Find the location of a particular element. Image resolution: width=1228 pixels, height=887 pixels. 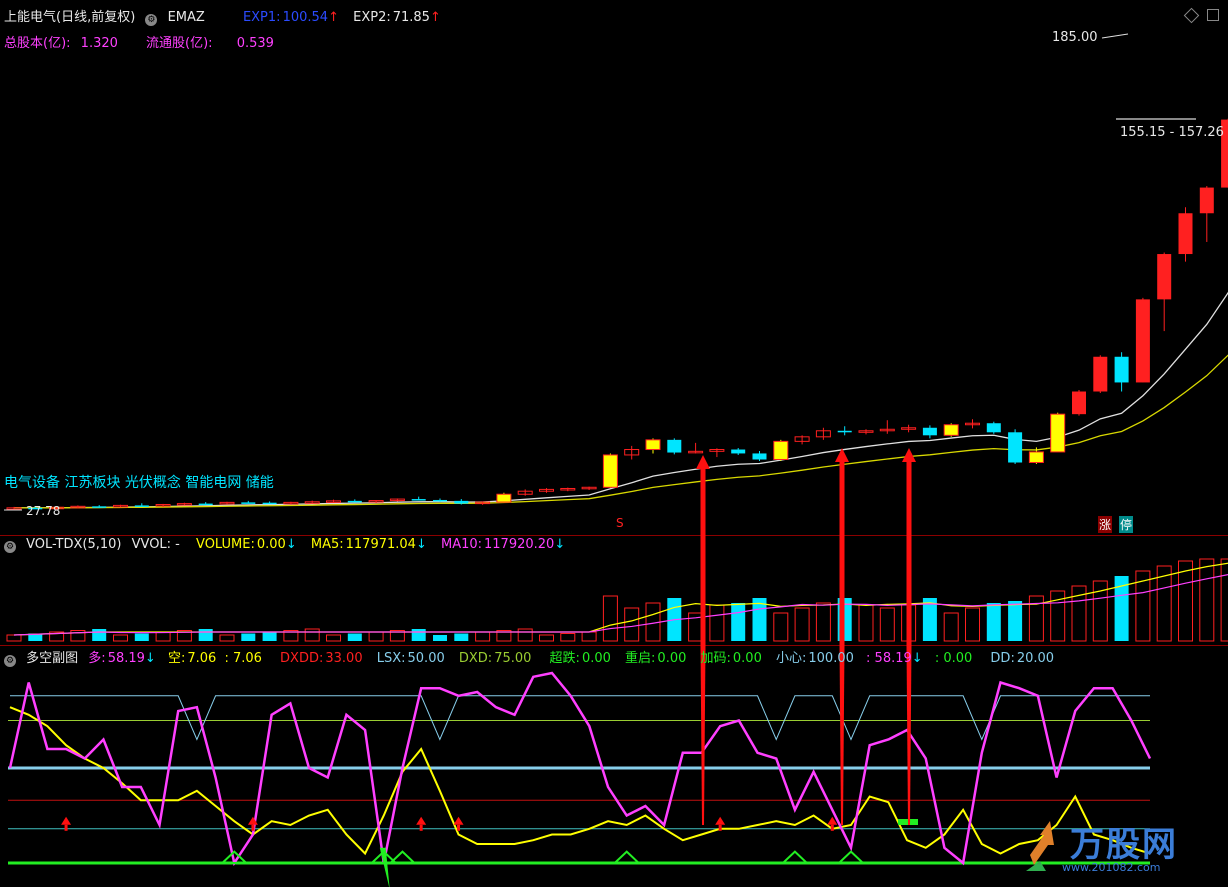

total-shares-label: 总股本(亿): is located at coordinates (37, 43).